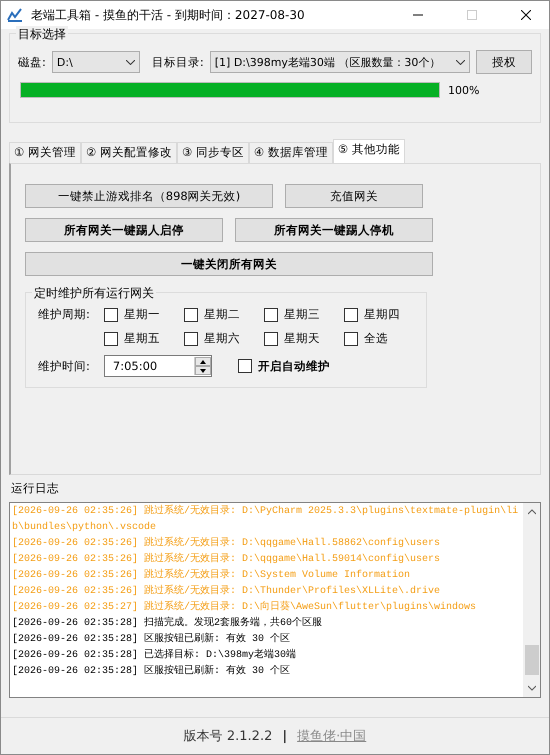 This screenshot has height=755, width=550. Describe the element at coordinates (532, 512) in the screenshot. I see `scroll-up-icon` at that location.